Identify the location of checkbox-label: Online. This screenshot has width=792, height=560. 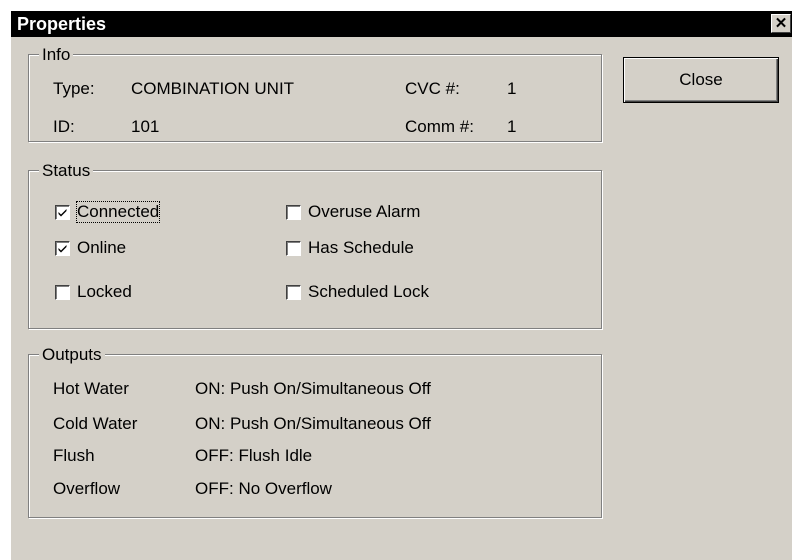
(101, 248).